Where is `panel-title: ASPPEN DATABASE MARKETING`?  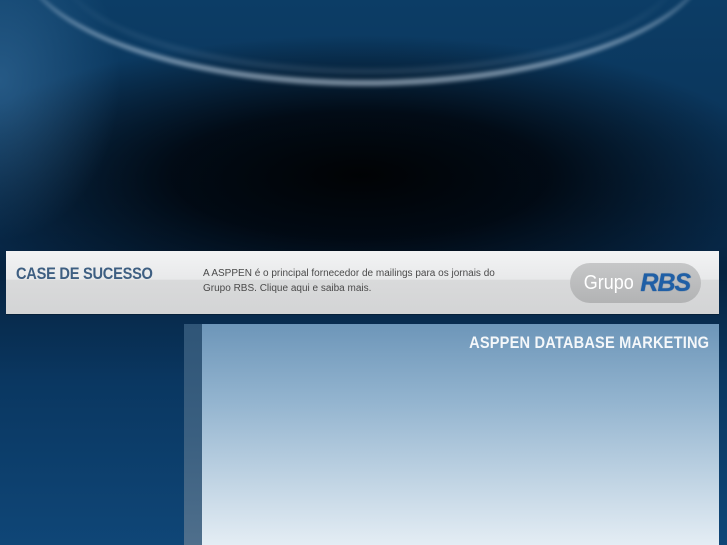 panel-title: ASPPEN DATABASE MARKETING is located at coordinates (588, 342).